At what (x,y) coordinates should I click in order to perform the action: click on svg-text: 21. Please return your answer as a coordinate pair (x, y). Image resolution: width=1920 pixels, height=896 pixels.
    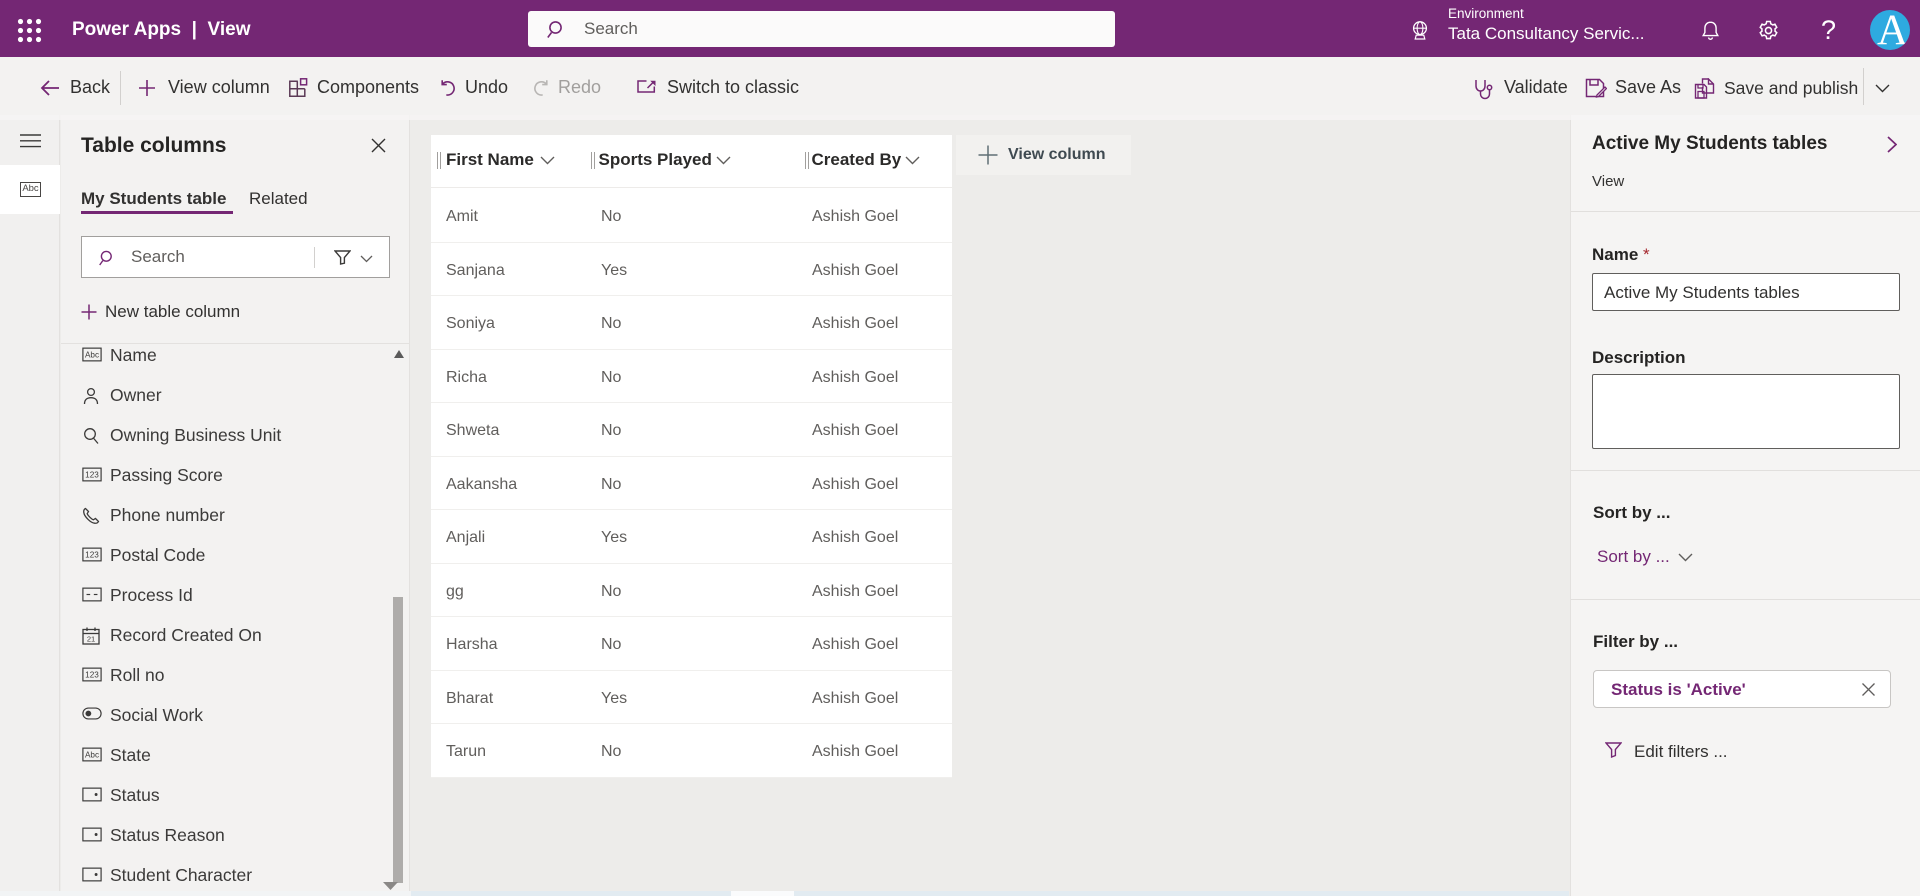
    Looking at the image, I should click on (91, 638).